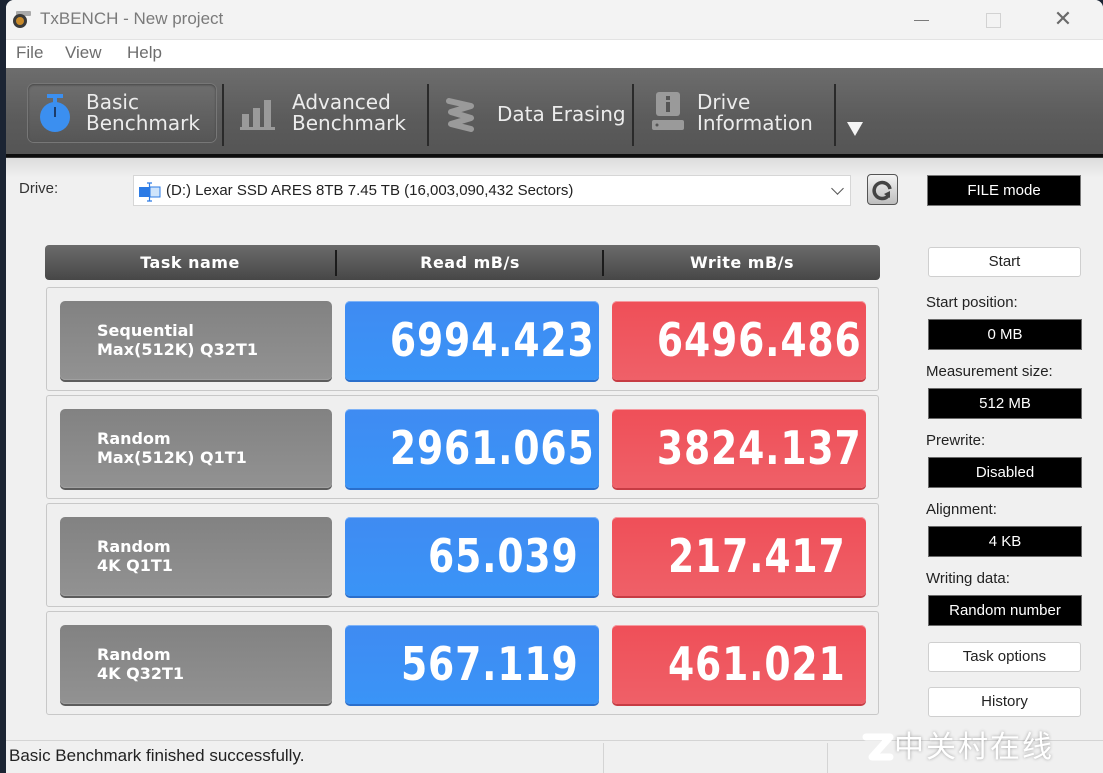 The image size is (1103, 773). I want to click on menu-help: Help, so click(144, 53).